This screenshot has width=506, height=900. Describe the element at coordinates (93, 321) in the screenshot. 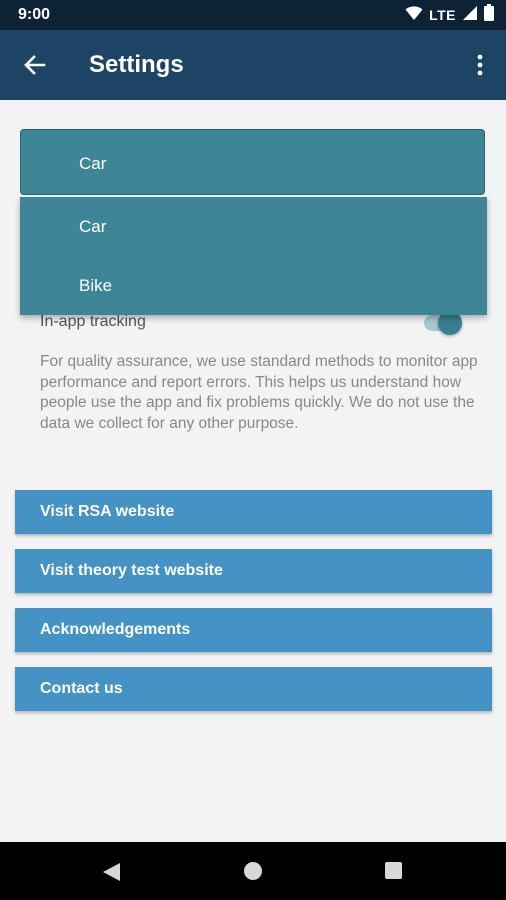

I see `tracking-label: In-app tracking` at that location.